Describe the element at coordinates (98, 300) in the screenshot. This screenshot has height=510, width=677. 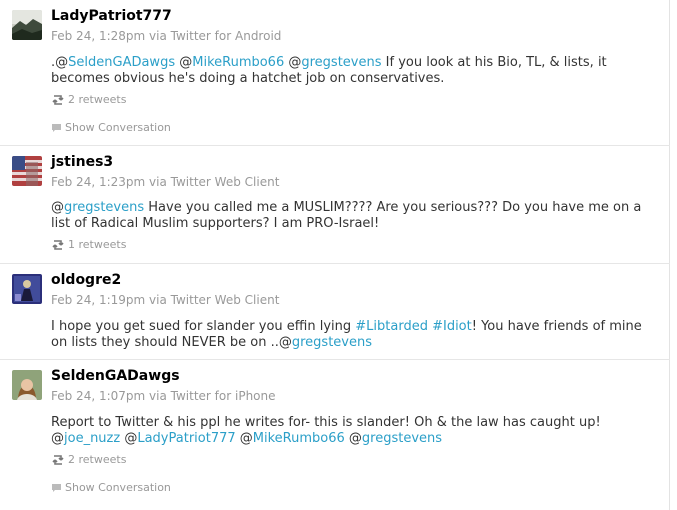
I see `tweet-timestamp: Feb 24, 1:19pm` at that location.